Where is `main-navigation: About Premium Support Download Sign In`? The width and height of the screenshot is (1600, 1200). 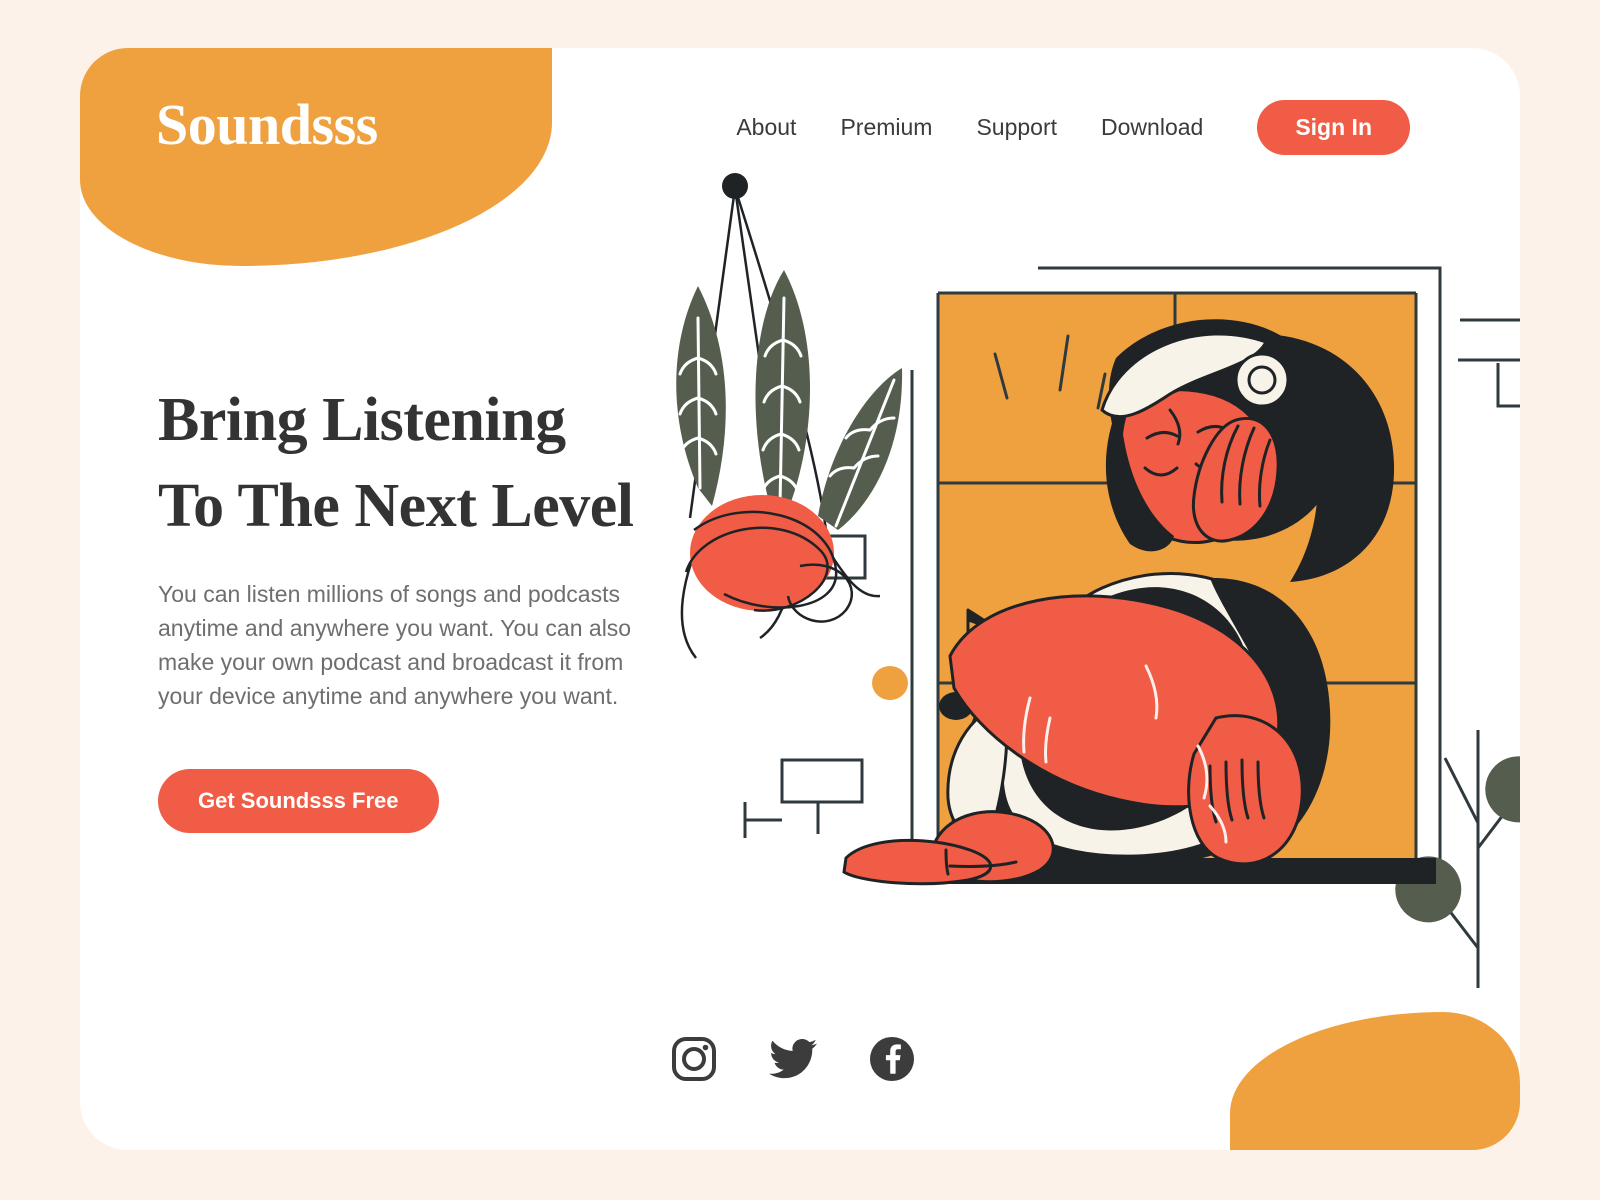
main-navigation: About Premium Support Download Sign In is located at coordinates (1073, 127).